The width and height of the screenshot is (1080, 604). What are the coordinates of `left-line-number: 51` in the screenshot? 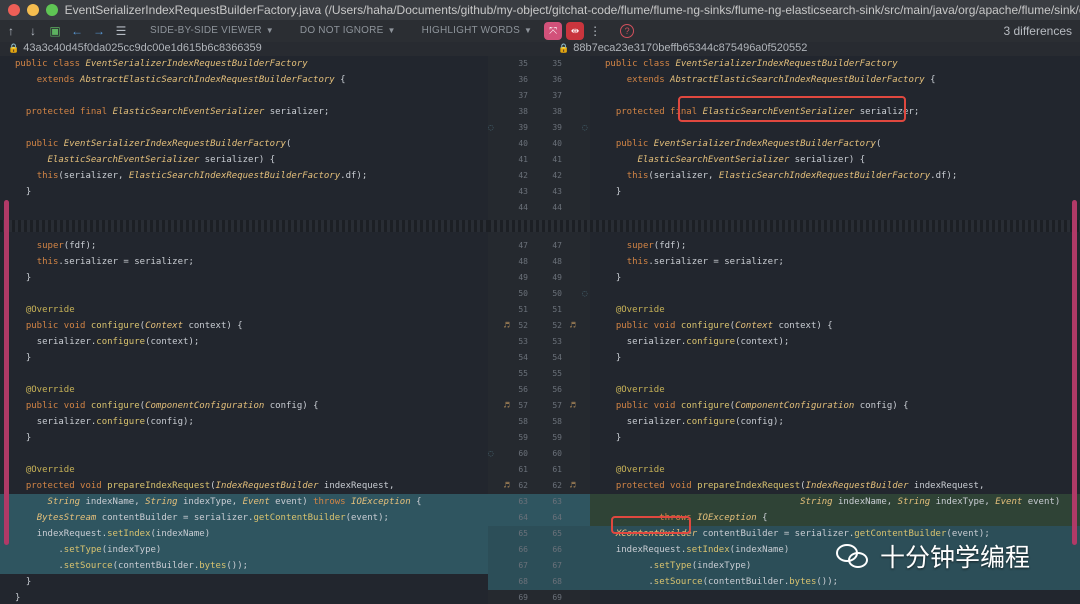 It's located at (523, 309).